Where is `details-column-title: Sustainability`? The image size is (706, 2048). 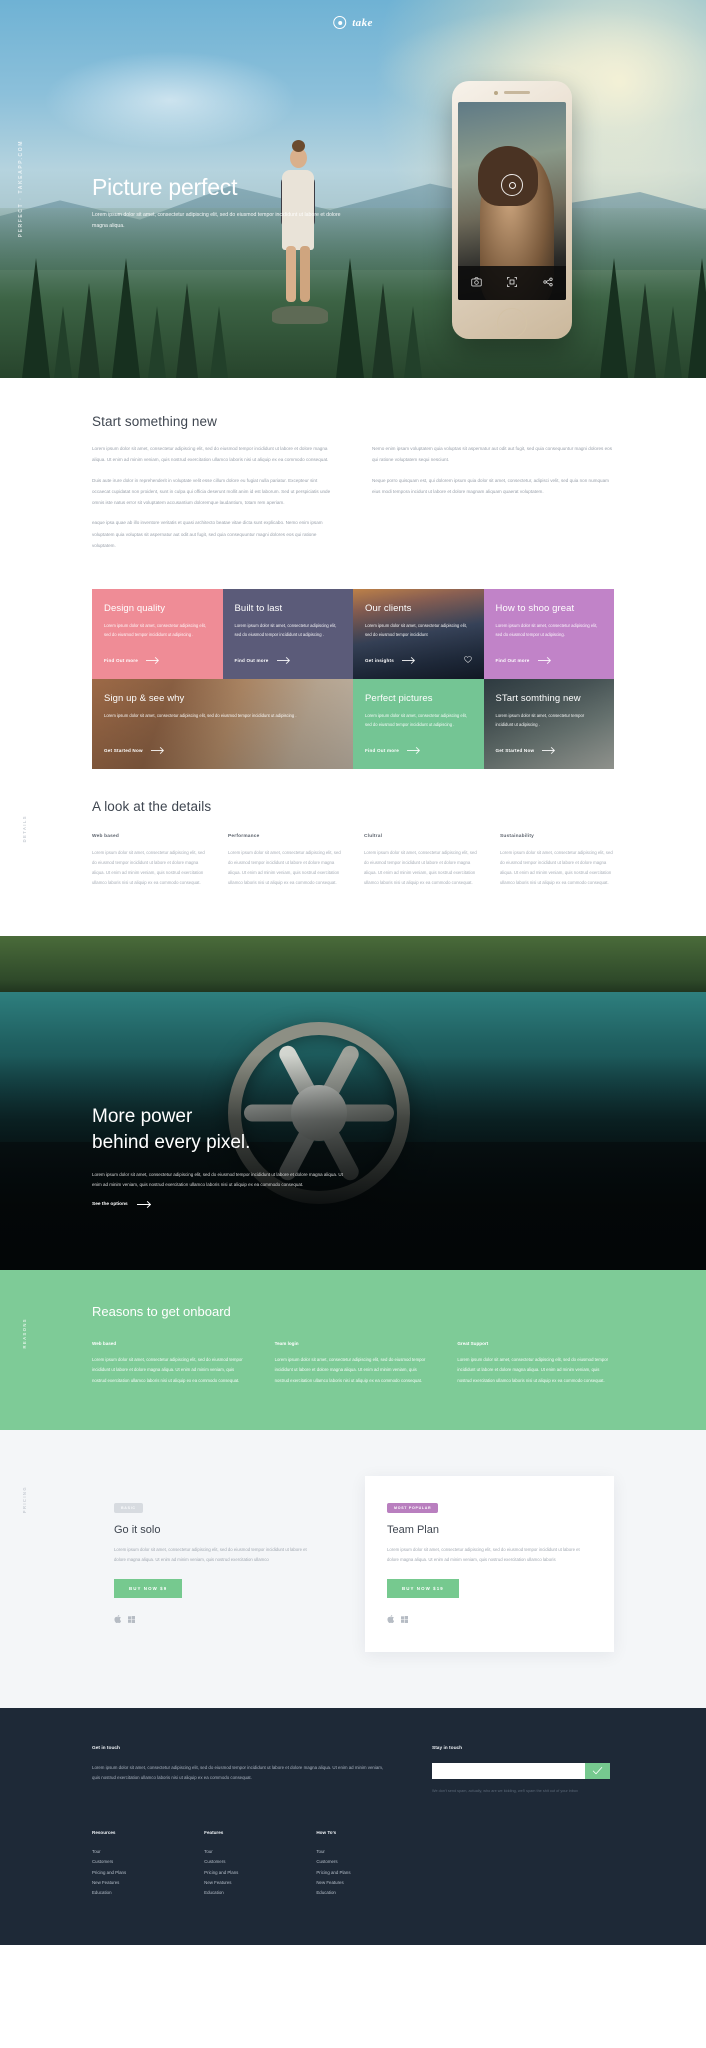 details-column-title: Sustainability is located at coordinates (517, 836).